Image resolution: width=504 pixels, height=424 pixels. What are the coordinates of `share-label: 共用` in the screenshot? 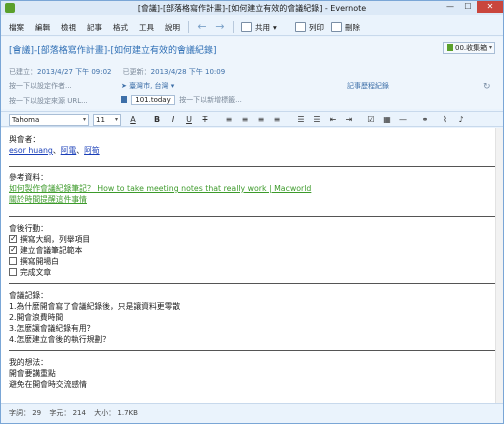 It's located at (262, 27).